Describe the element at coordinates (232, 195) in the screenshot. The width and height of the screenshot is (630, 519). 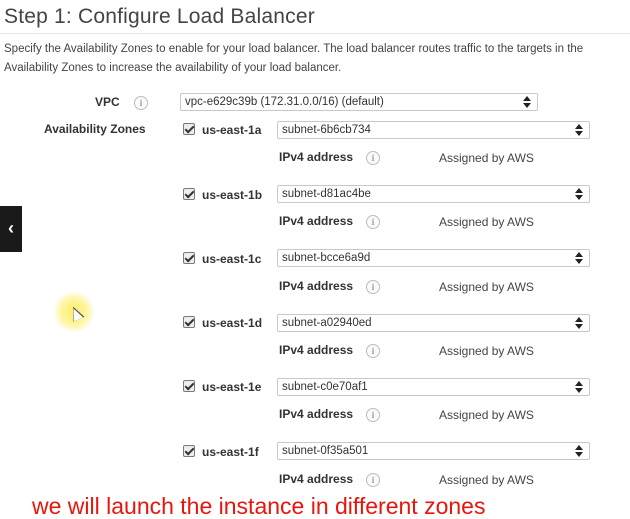
I see `zone-name: us-east-1b` at that location.